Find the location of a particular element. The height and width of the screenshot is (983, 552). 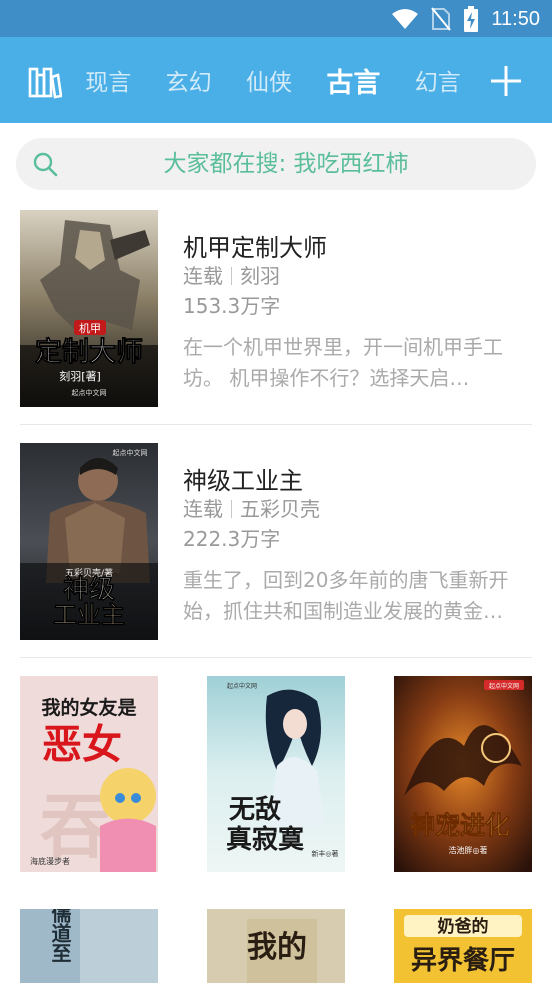

cover-title: 定制大师 is located at coordinates (89, 352).